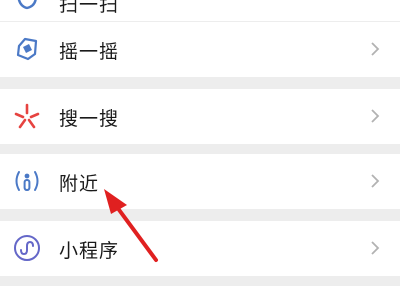 The height and width of the screenshot is (286, 400). Describe the element at coordinates (89, 251) in the screenshot. I see `menu-row-label: 小程序` at that location.